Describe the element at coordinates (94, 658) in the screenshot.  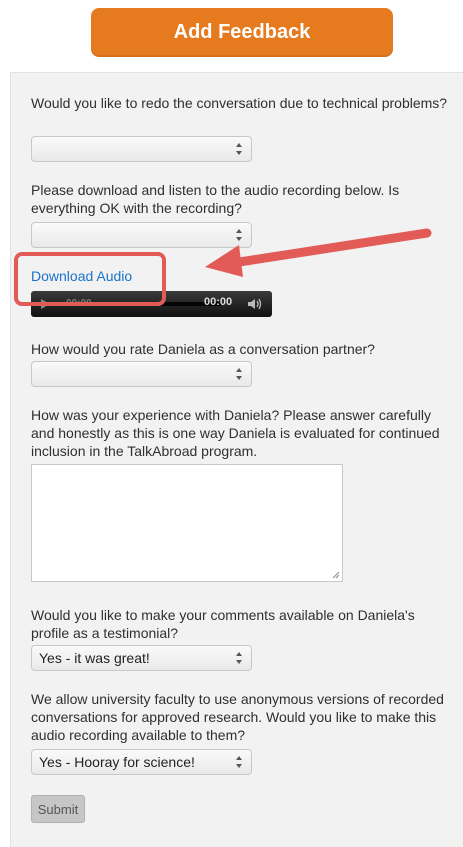
I see `select-value: Yes - it was great!` at that location.